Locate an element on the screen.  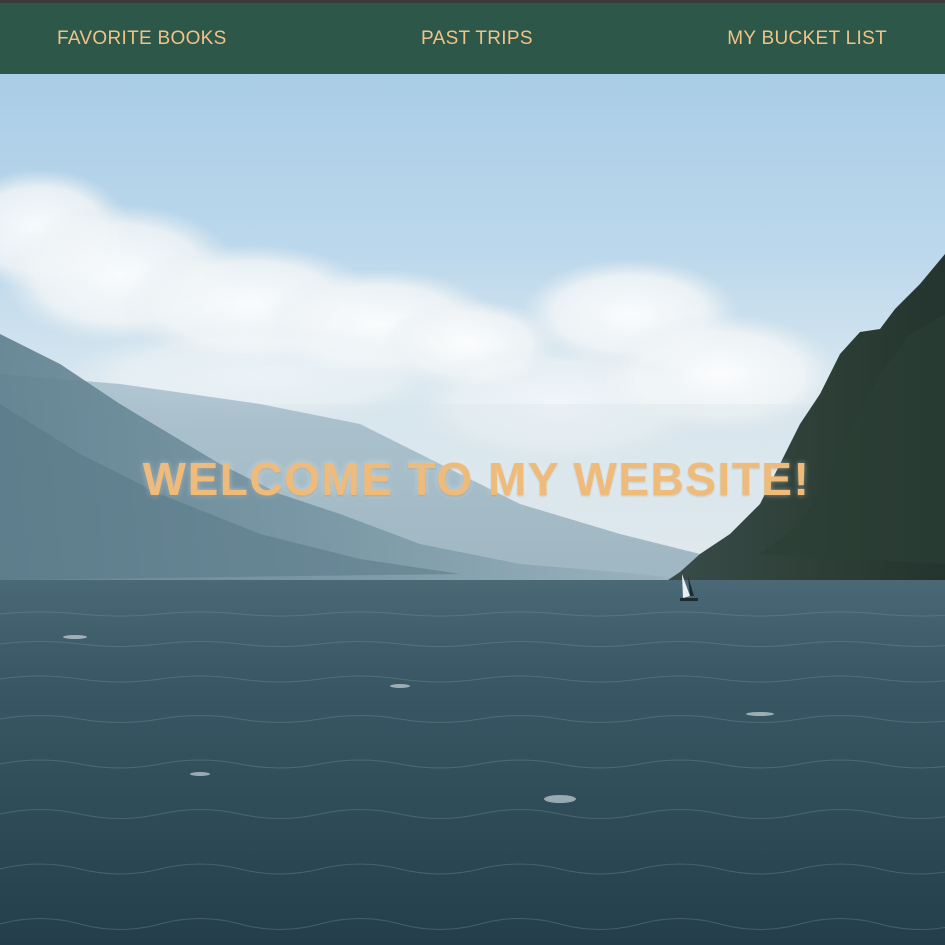
nav-link-my-bucket-list: MY BUCKET LIST is located at coordinates (807, 39).